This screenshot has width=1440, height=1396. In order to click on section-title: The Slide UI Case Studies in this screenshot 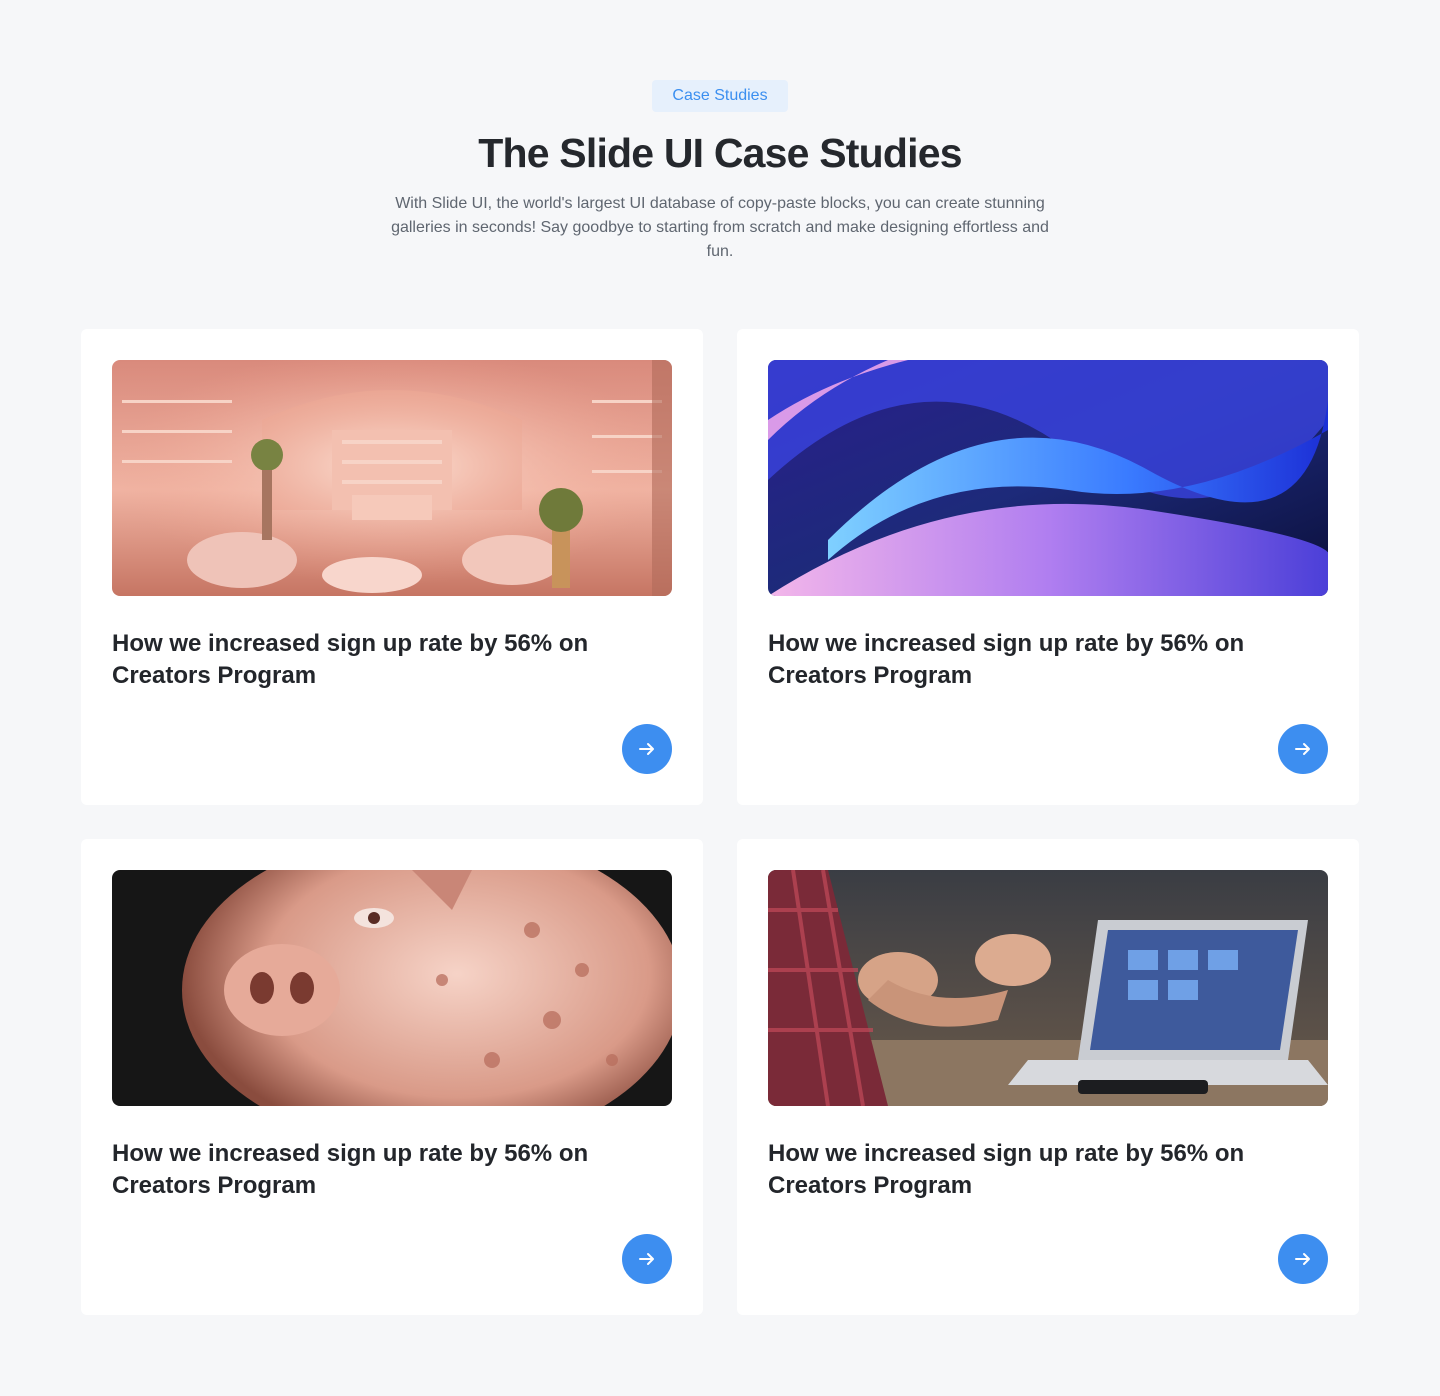, I will do `click(720, 153)`.